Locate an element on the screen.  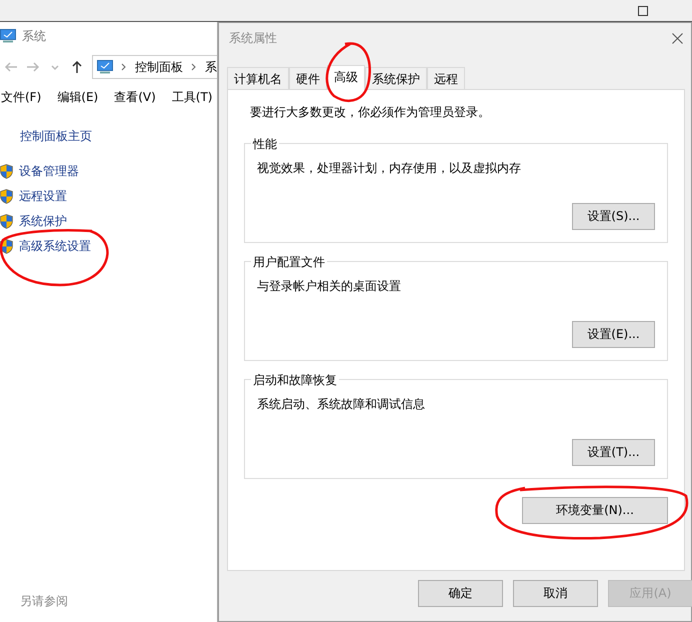
tab: 计算机名 is located at coordinates (258, 78).